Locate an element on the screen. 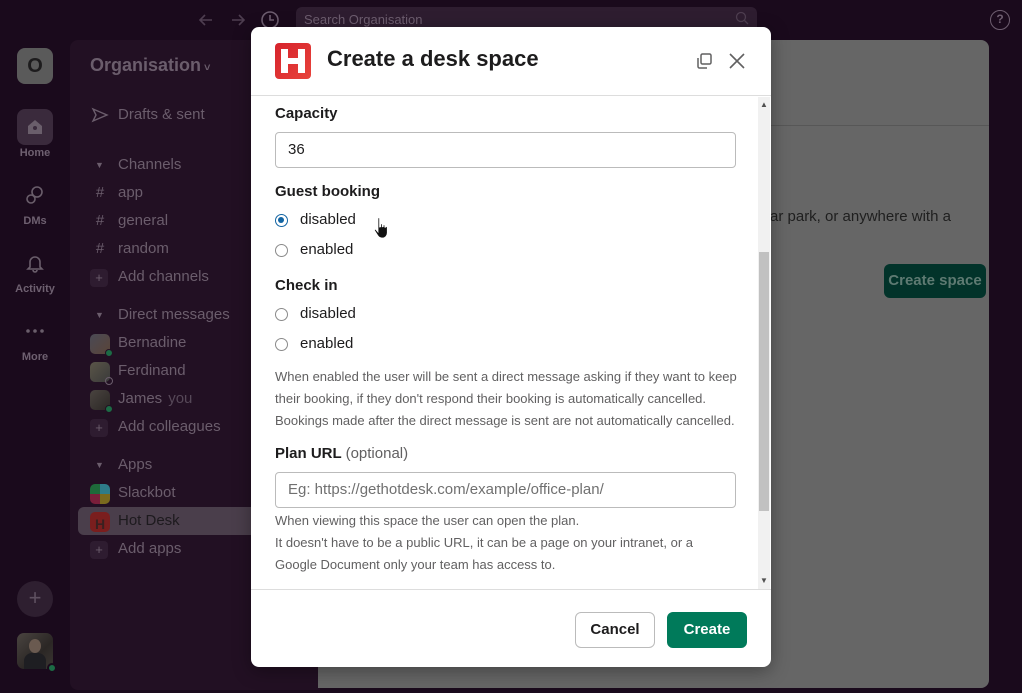  channel-name: general is located at coordinates (143, 220).